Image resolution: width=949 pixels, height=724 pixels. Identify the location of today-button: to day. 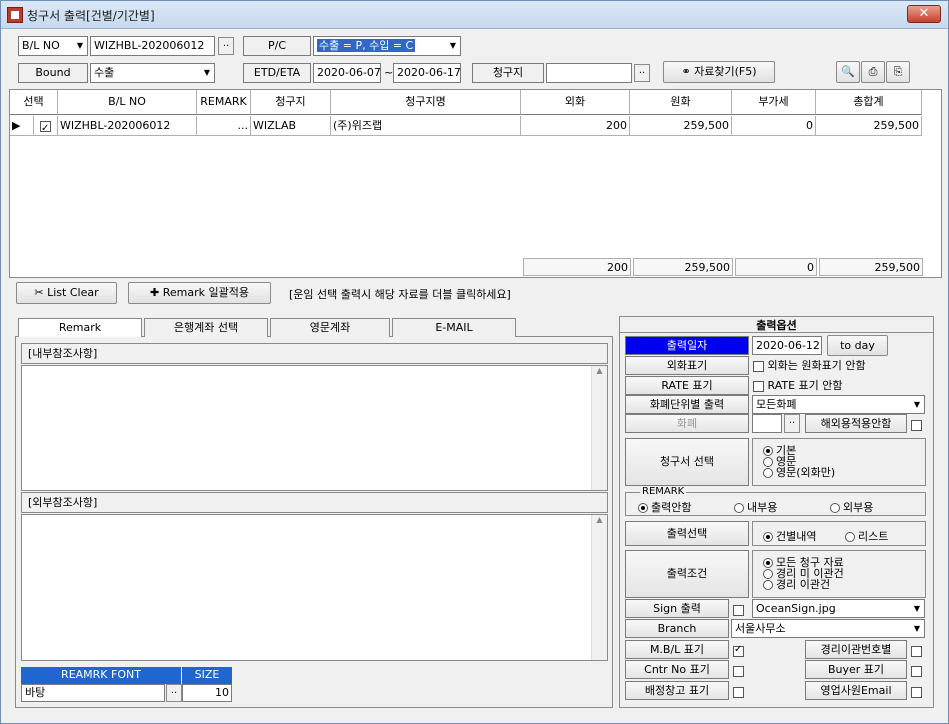
(857, 345).